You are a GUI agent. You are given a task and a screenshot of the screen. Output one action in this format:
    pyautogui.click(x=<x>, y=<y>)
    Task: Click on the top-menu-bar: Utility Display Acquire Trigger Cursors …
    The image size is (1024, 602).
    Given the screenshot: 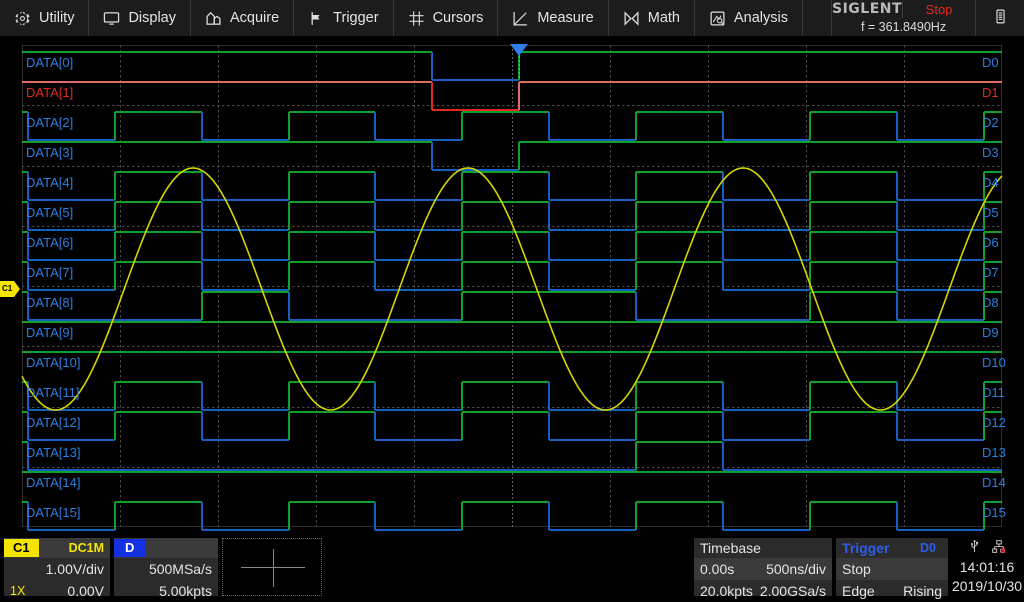 What is the action you would take?
    pyautogui.click(x=512, y=18)
    